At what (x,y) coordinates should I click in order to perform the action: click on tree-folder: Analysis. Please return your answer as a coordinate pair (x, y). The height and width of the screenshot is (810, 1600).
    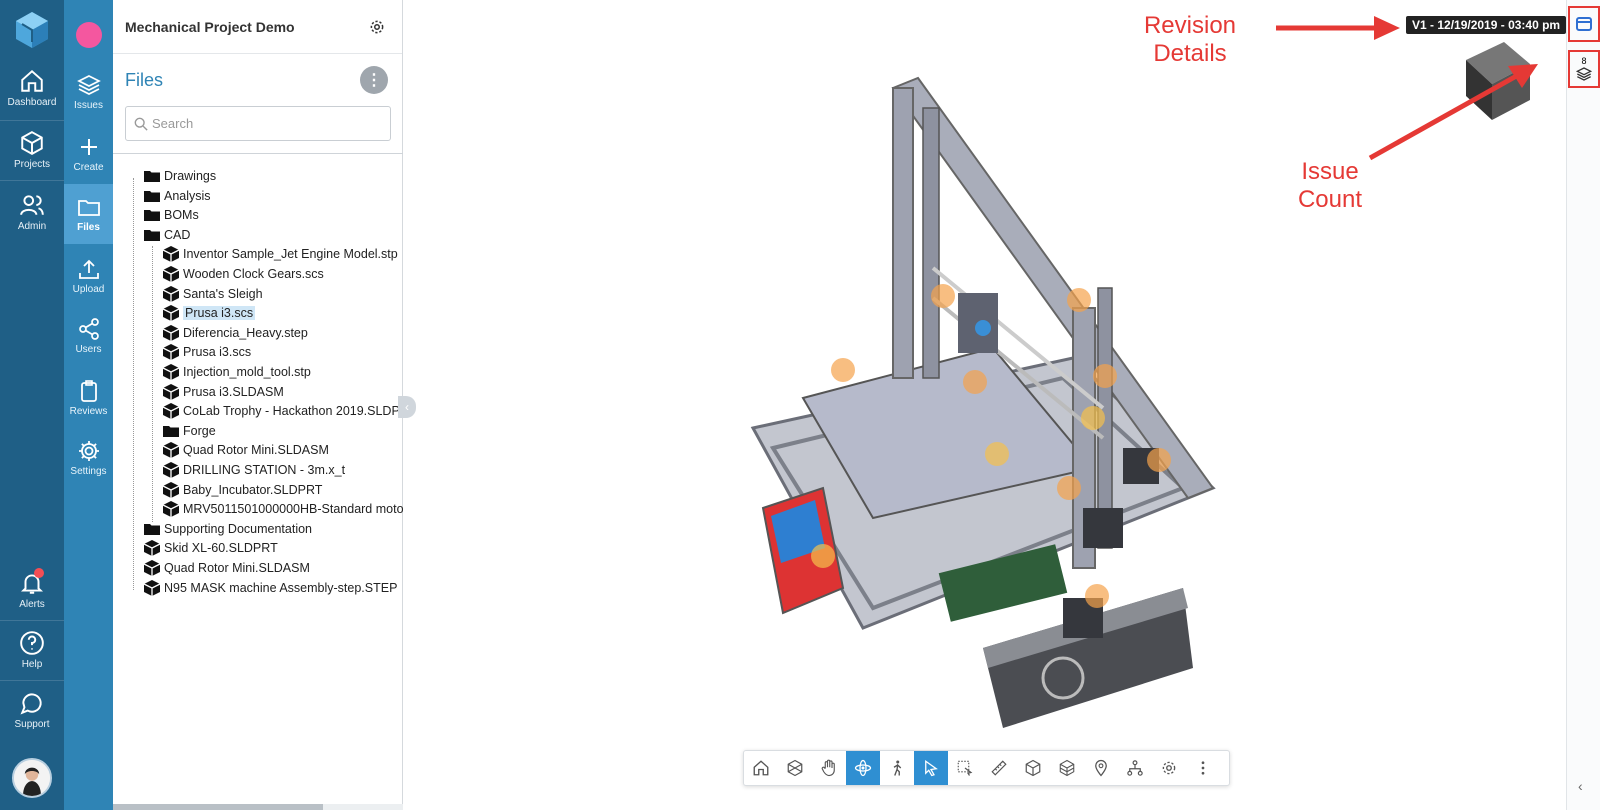
    Looking at the image, I should click on (177, 196).